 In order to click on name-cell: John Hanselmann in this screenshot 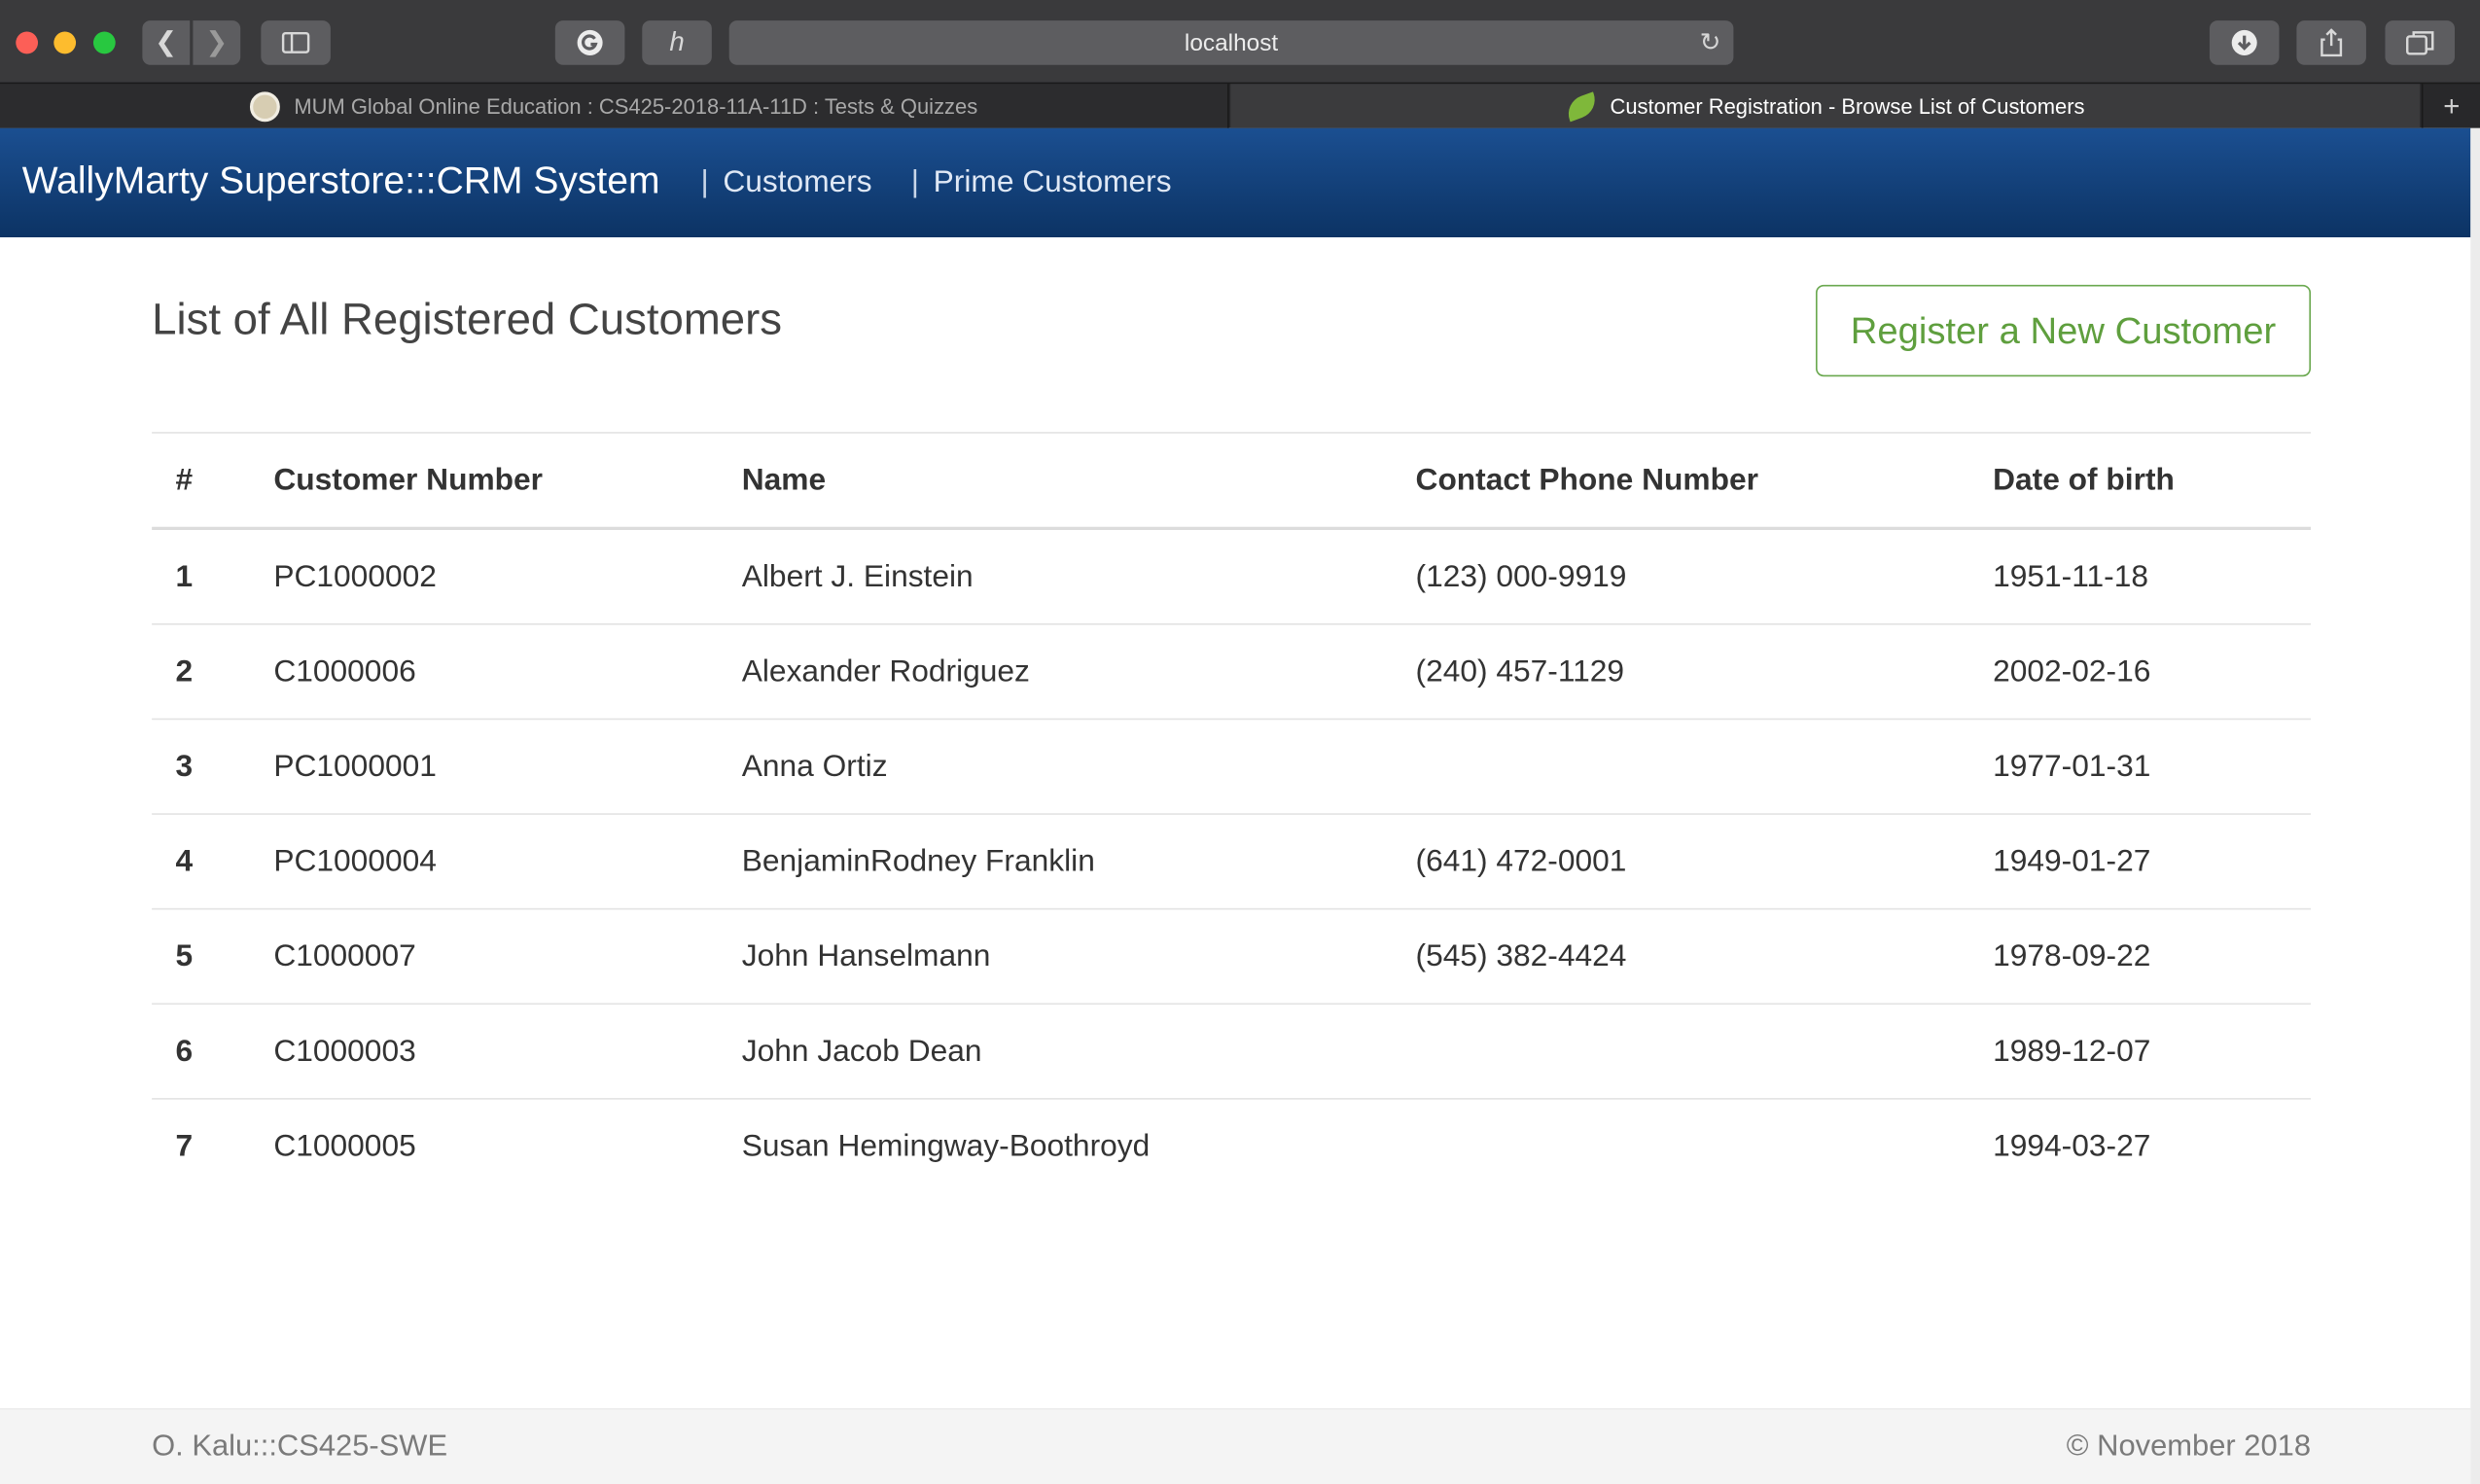, I will do `click(866, 955)`.